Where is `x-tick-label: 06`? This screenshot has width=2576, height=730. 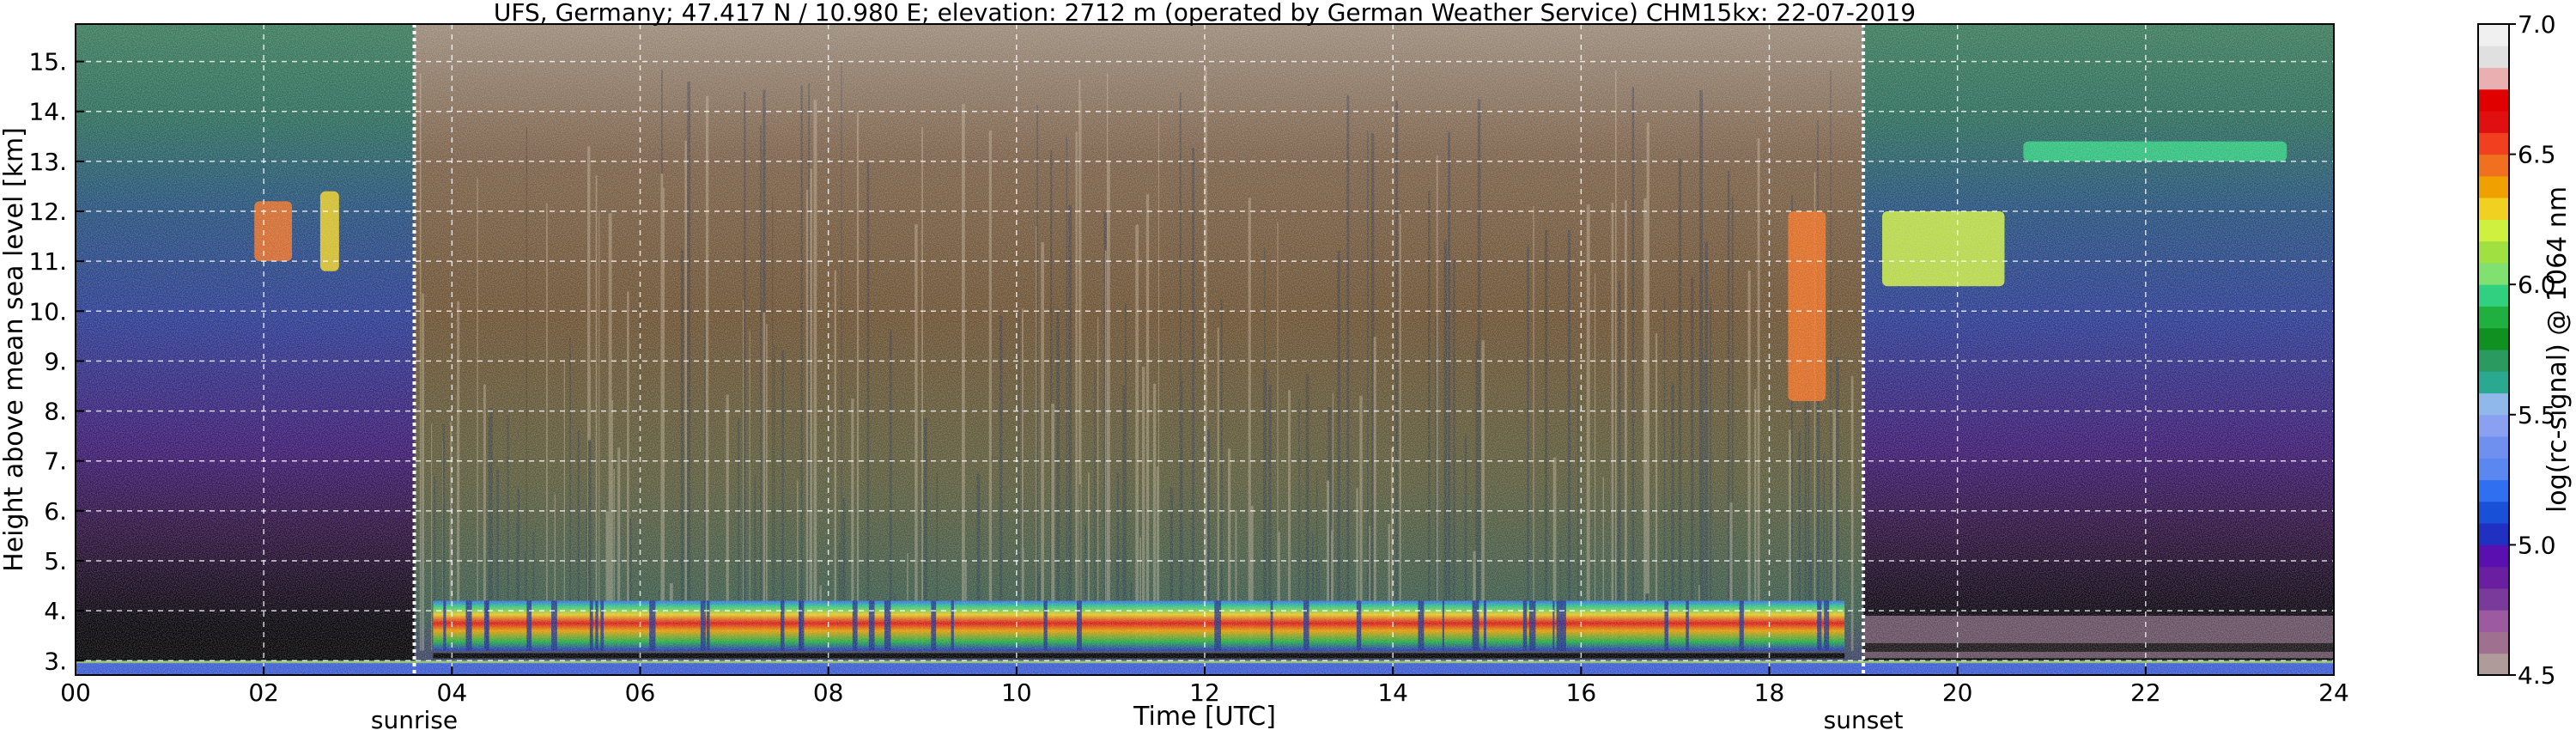
x-tick-label: 06 is located at coordinates (640, 692).